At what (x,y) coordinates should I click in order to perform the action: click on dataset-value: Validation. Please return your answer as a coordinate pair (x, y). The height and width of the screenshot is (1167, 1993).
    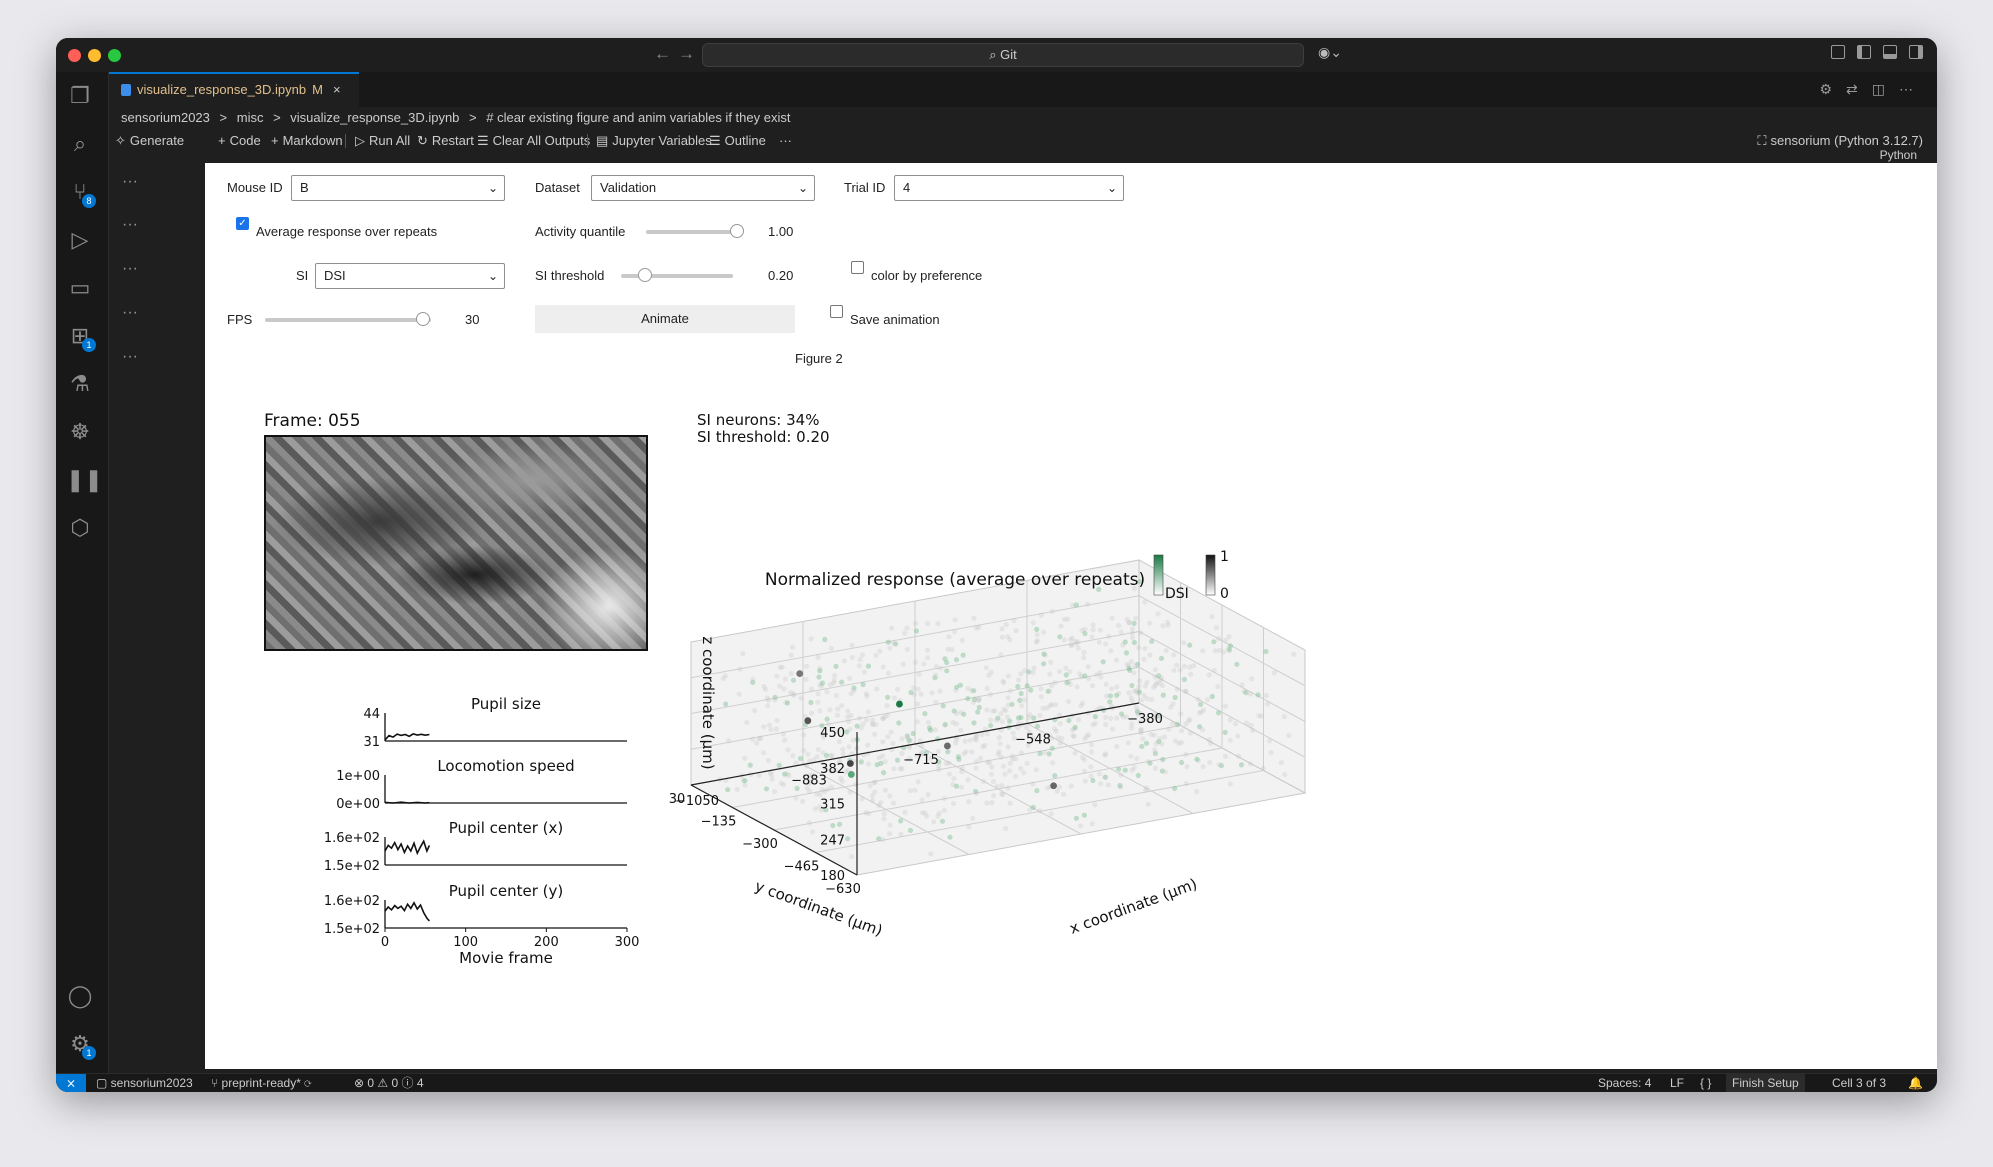
    Looking at the image, I should click on (628, 187).